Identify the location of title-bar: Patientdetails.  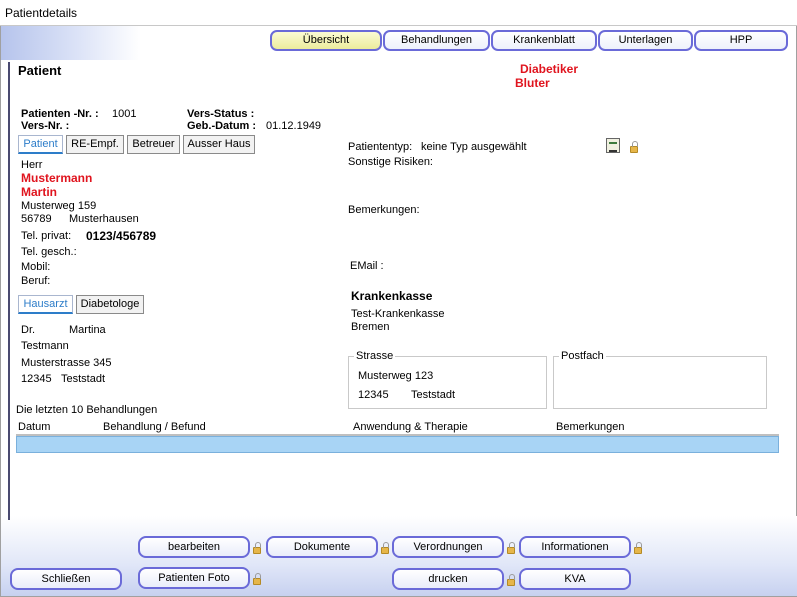
(398, 13).